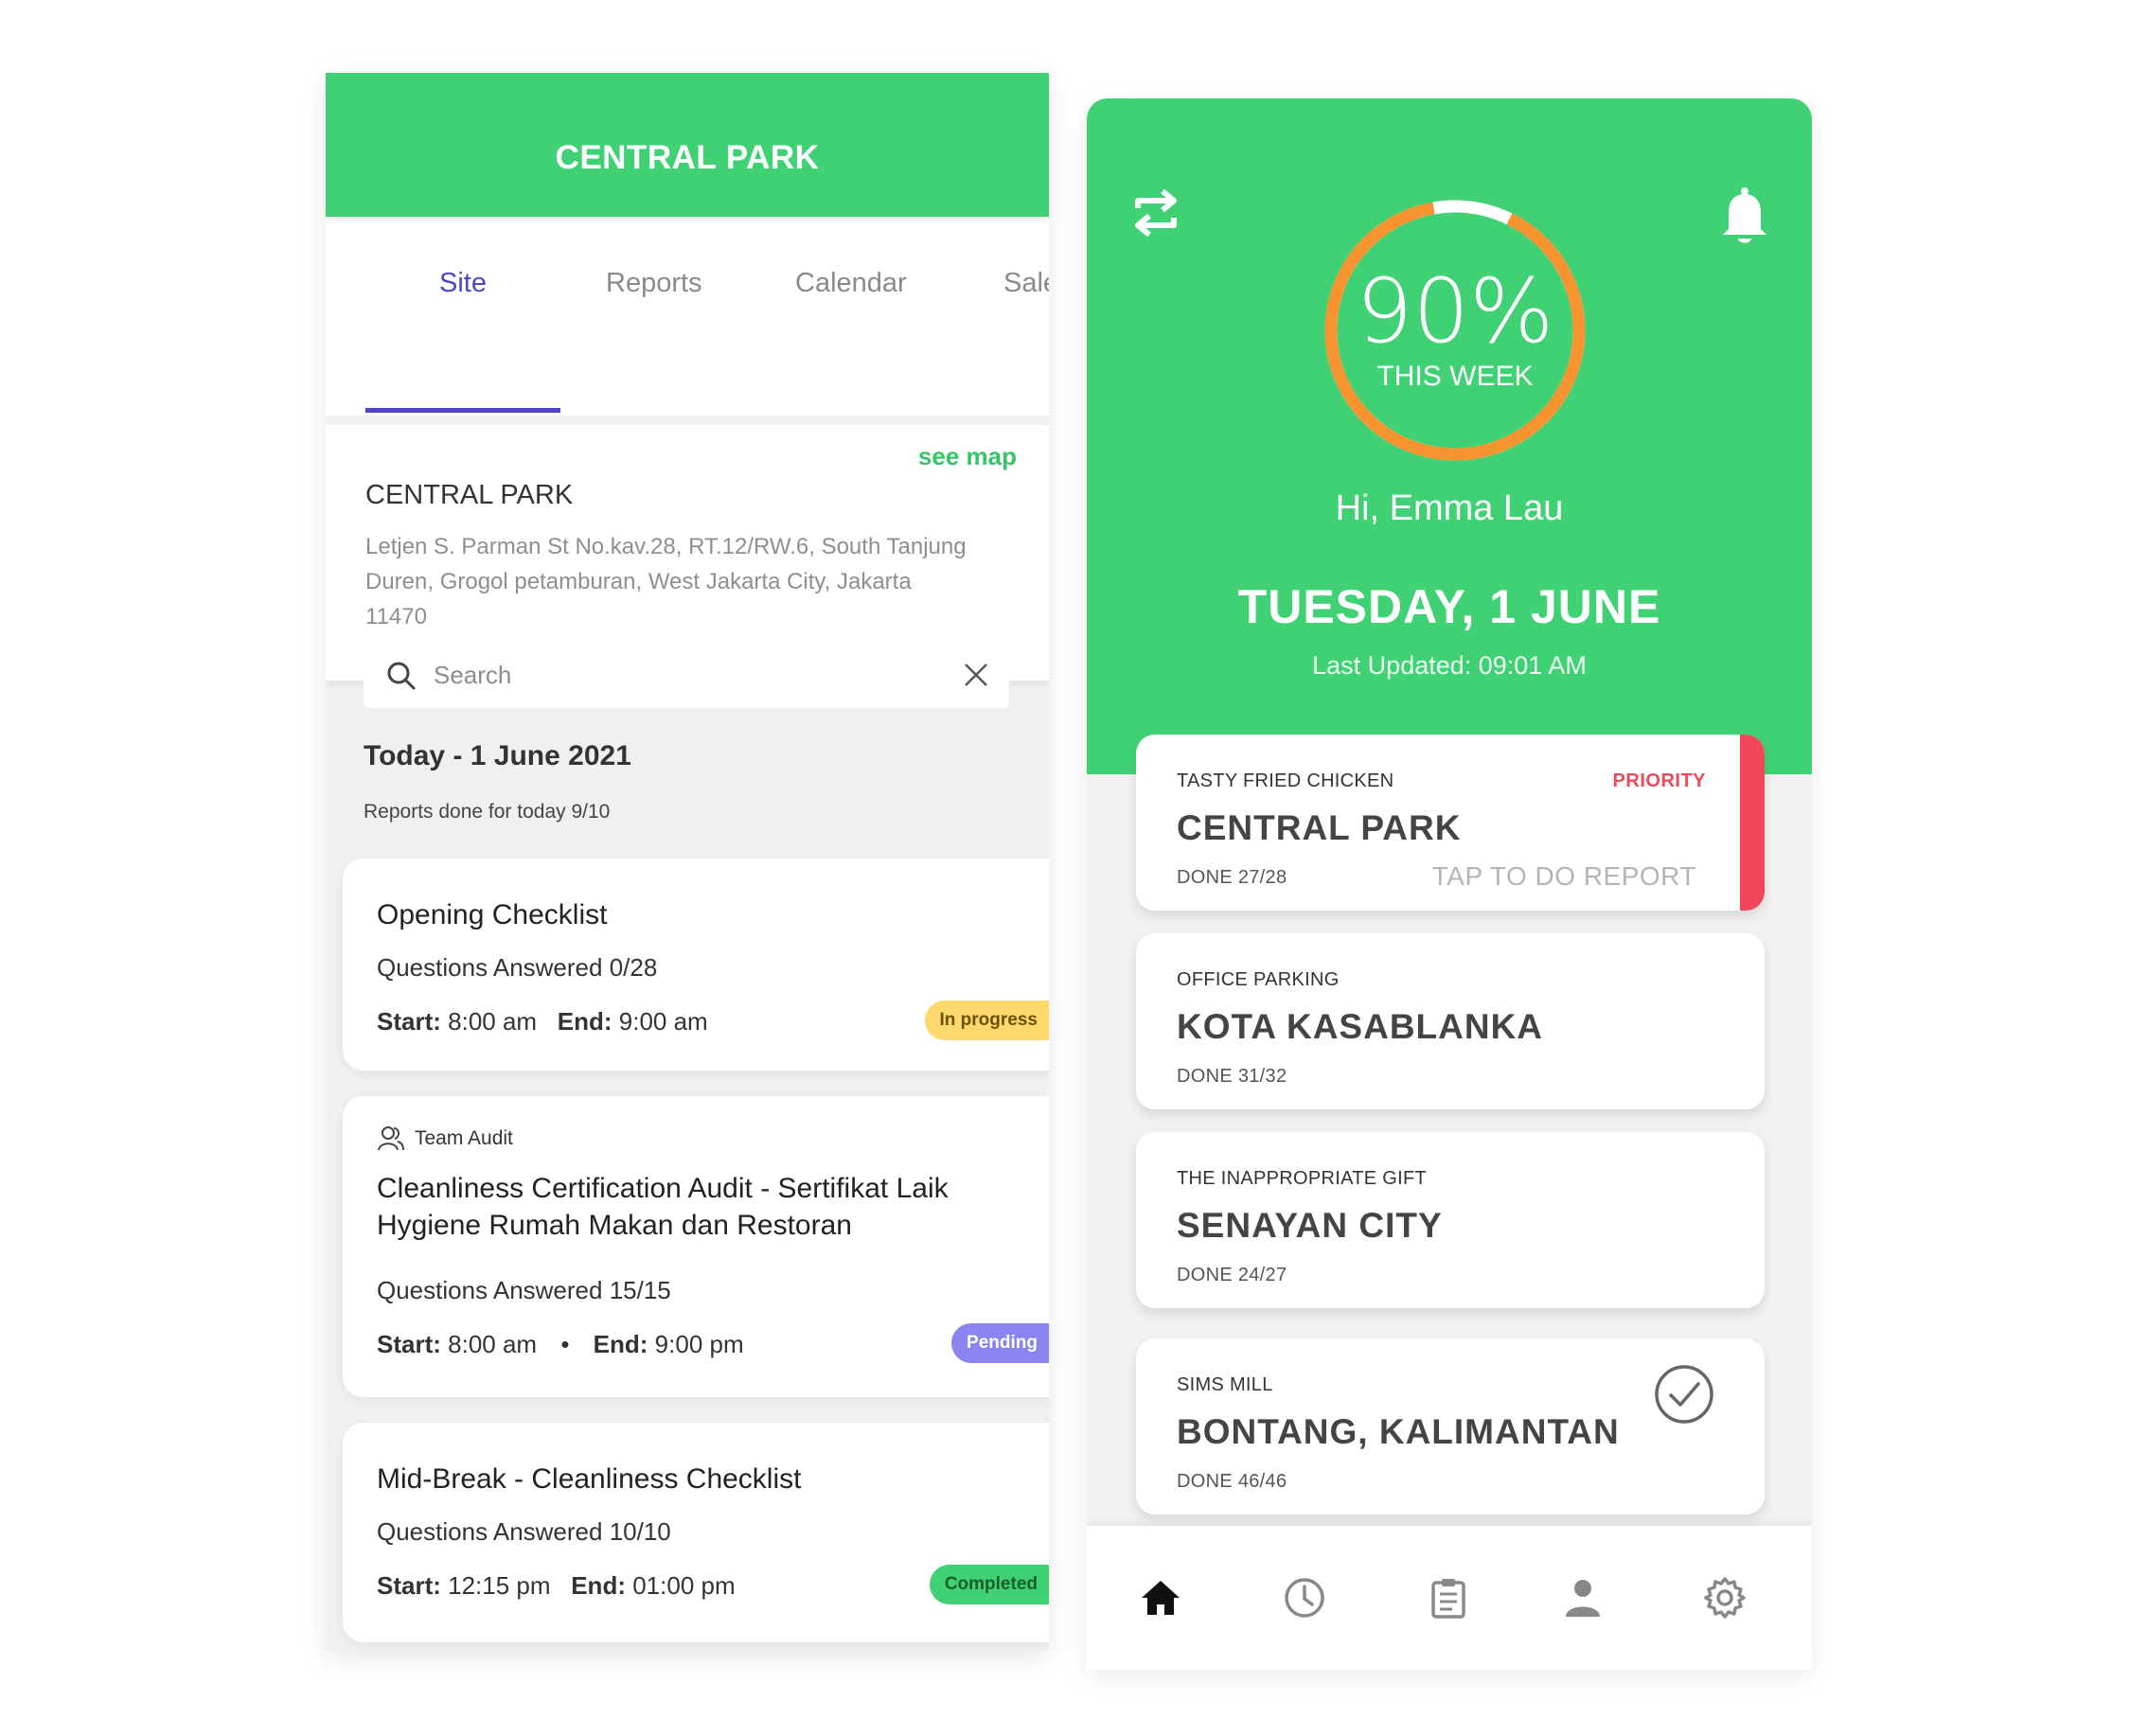 The image size is (2130, 1736). What do you see at coordinates (463, 283) in the screenshot?
I see `tab-site: Site` at bounding box center [463, 283].